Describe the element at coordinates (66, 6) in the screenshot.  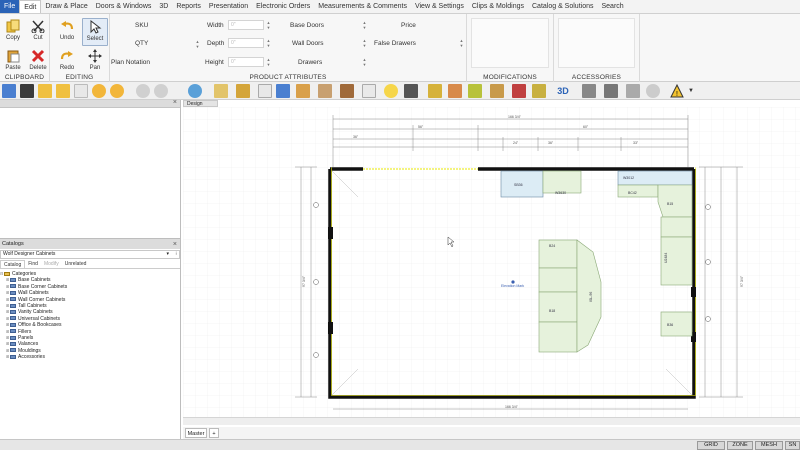
I see `menu-draw-place: Draw & Place` at that location.